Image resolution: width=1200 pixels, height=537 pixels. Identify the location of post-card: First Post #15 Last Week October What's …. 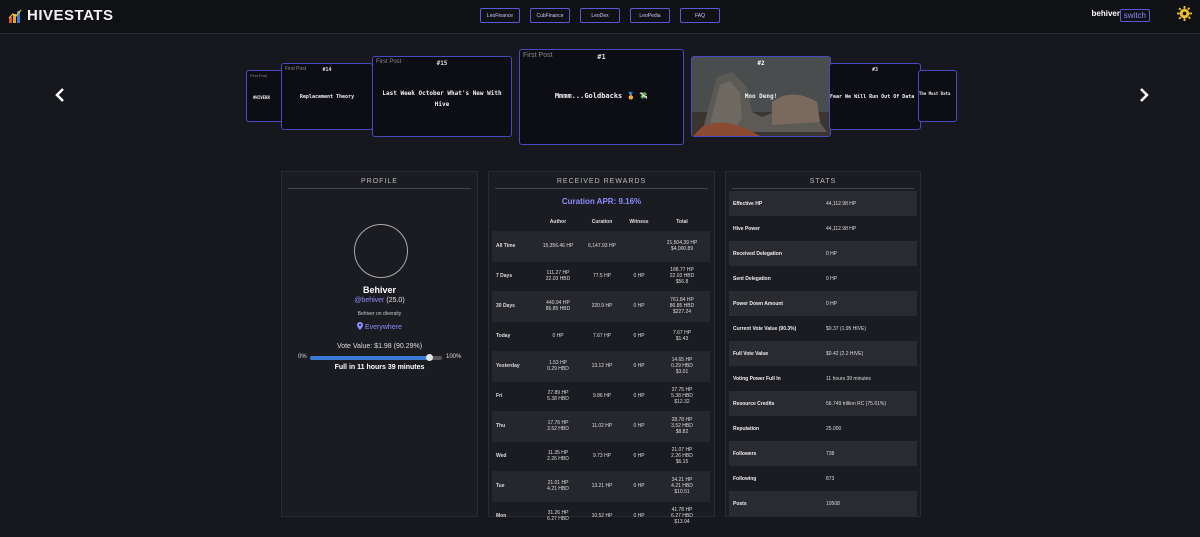
(442, 96).